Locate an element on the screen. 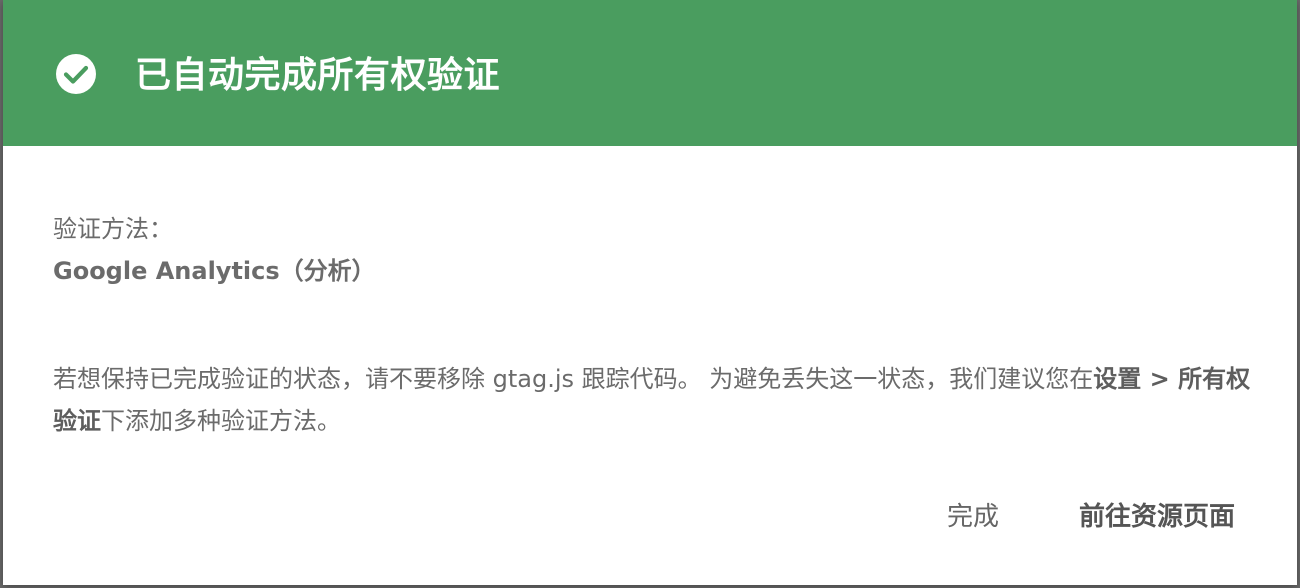  verification-method-label: 验证方法： is located at coordinates (113, 229).